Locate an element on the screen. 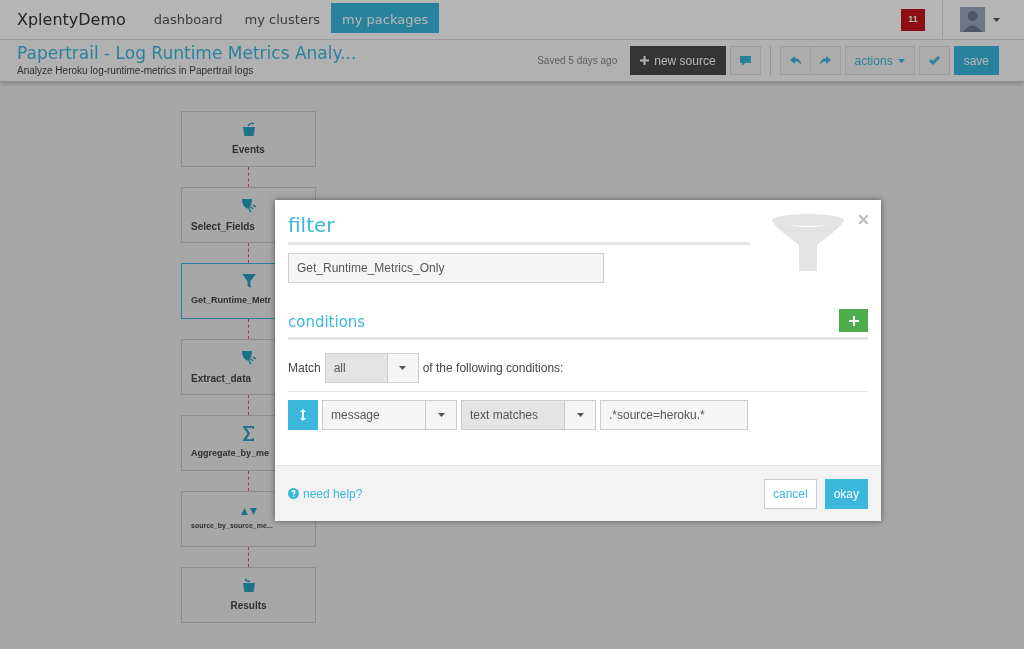  speech-bubble-icon is located at coordinates (745, 60).